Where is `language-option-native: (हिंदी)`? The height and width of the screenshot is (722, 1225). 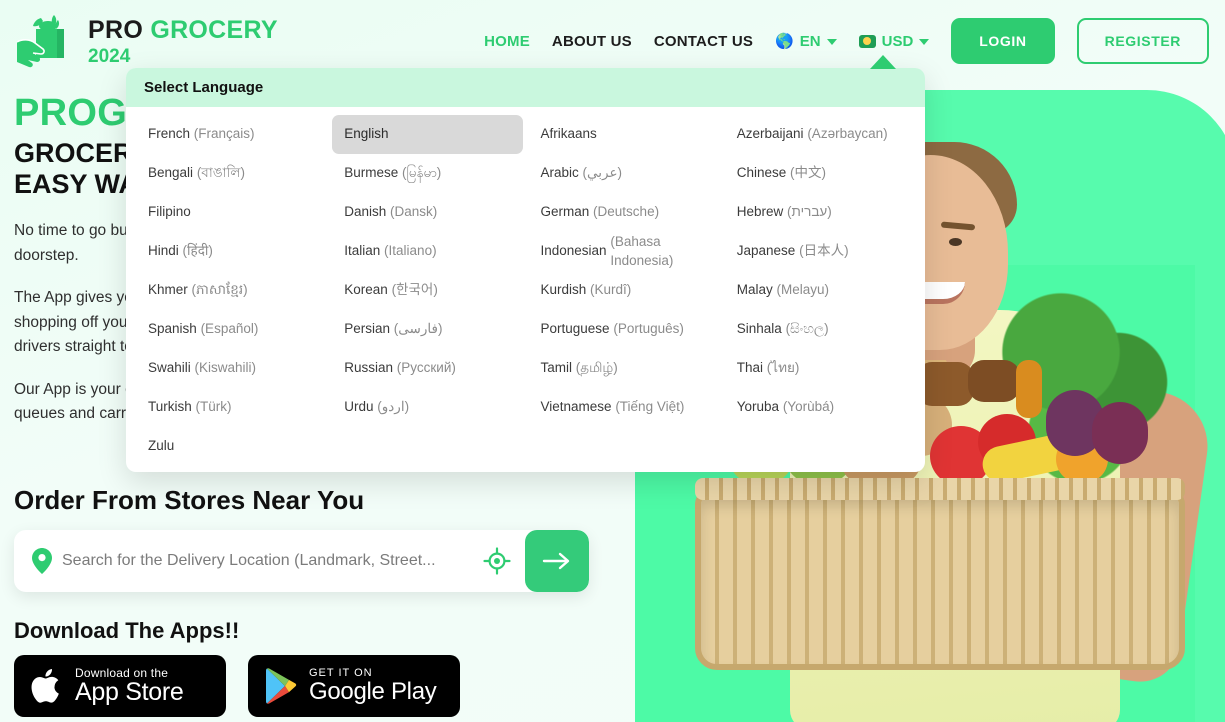 language-option-native: (हिंदी) is located at coordinates (197, 251).